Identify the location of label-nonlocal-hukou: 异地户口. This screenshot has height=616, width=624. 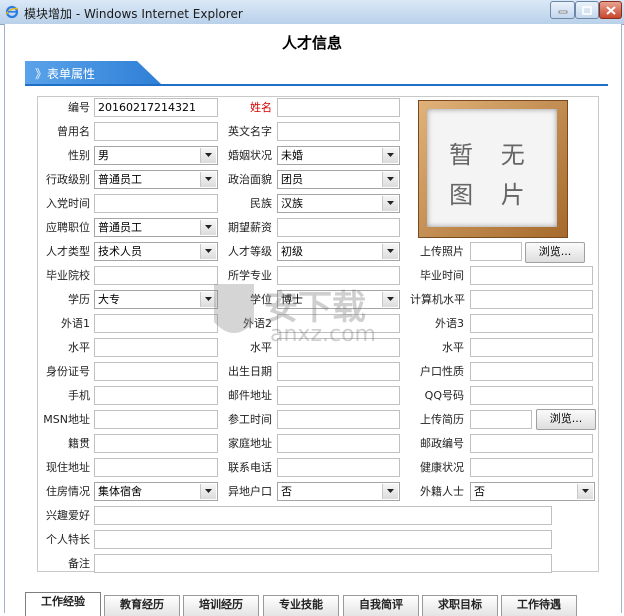
(250, 491).